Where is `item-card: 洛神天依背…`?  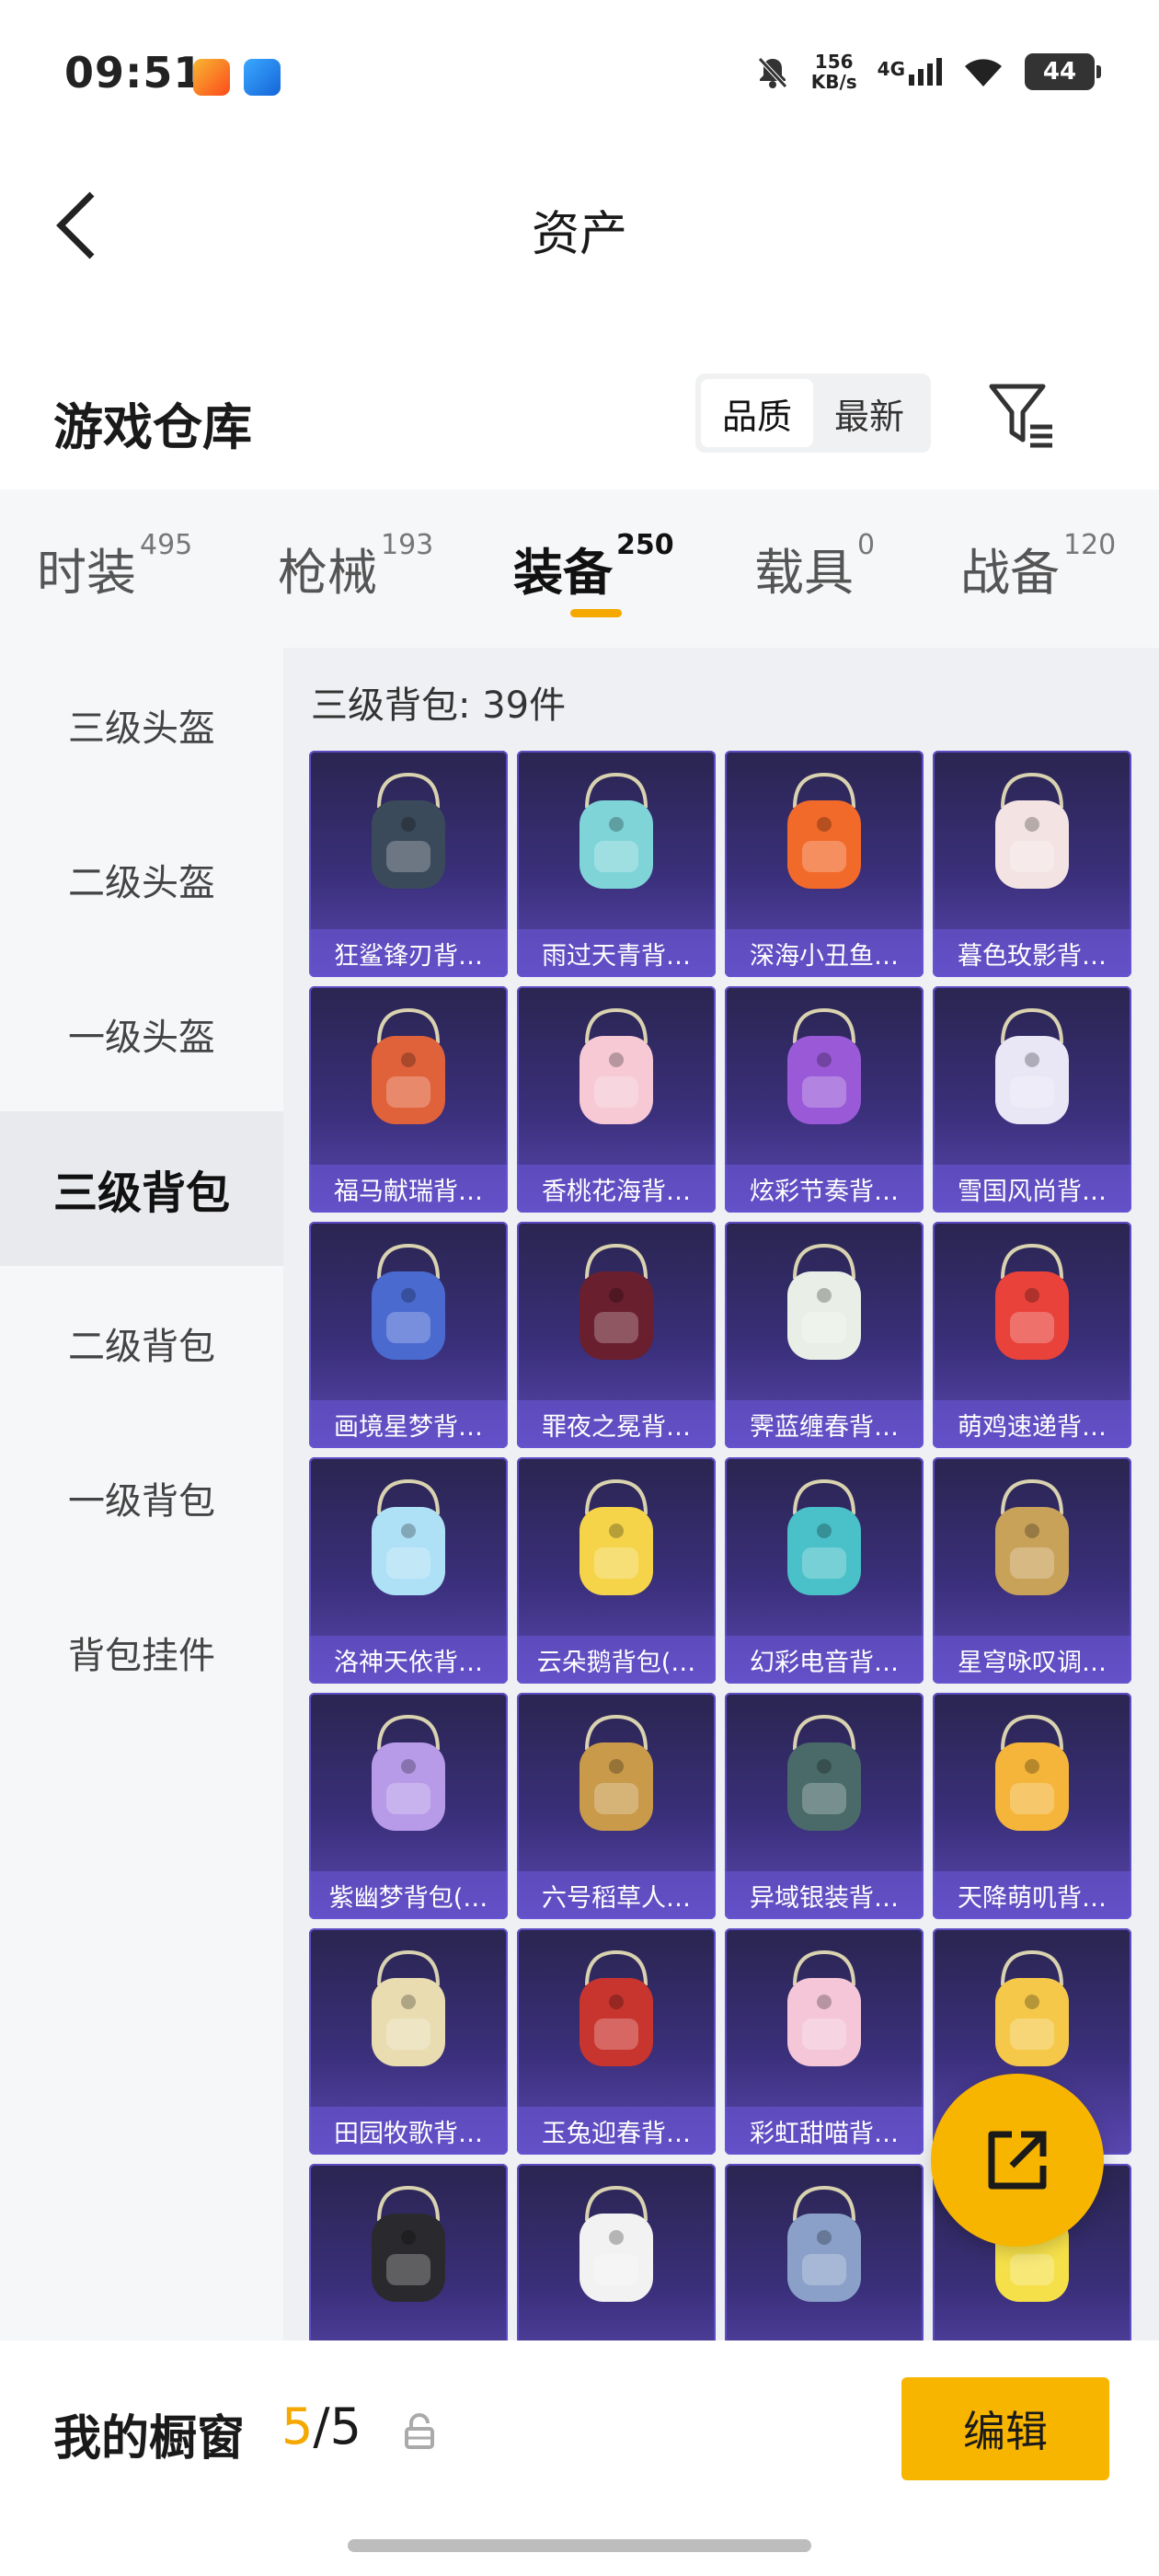 item-card: 洛神天依背… is located at coordinates (408, 1570).